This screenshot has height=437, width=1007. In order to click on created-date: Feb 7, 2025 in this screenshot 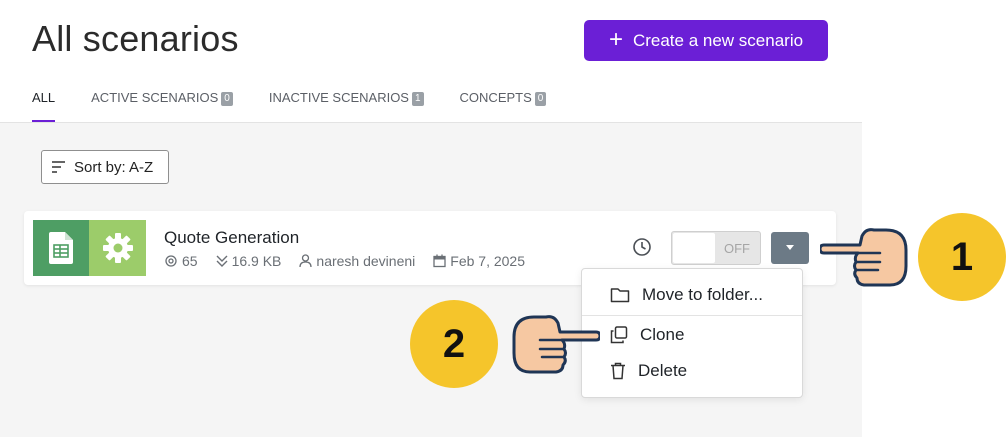, I will do `click(487, 261)`.